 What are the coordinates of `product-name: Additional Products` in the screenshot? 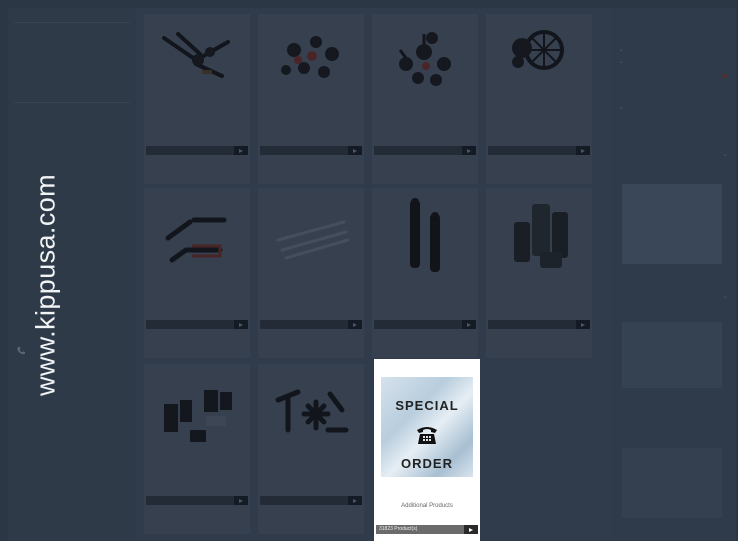 It's located at (427, 506).